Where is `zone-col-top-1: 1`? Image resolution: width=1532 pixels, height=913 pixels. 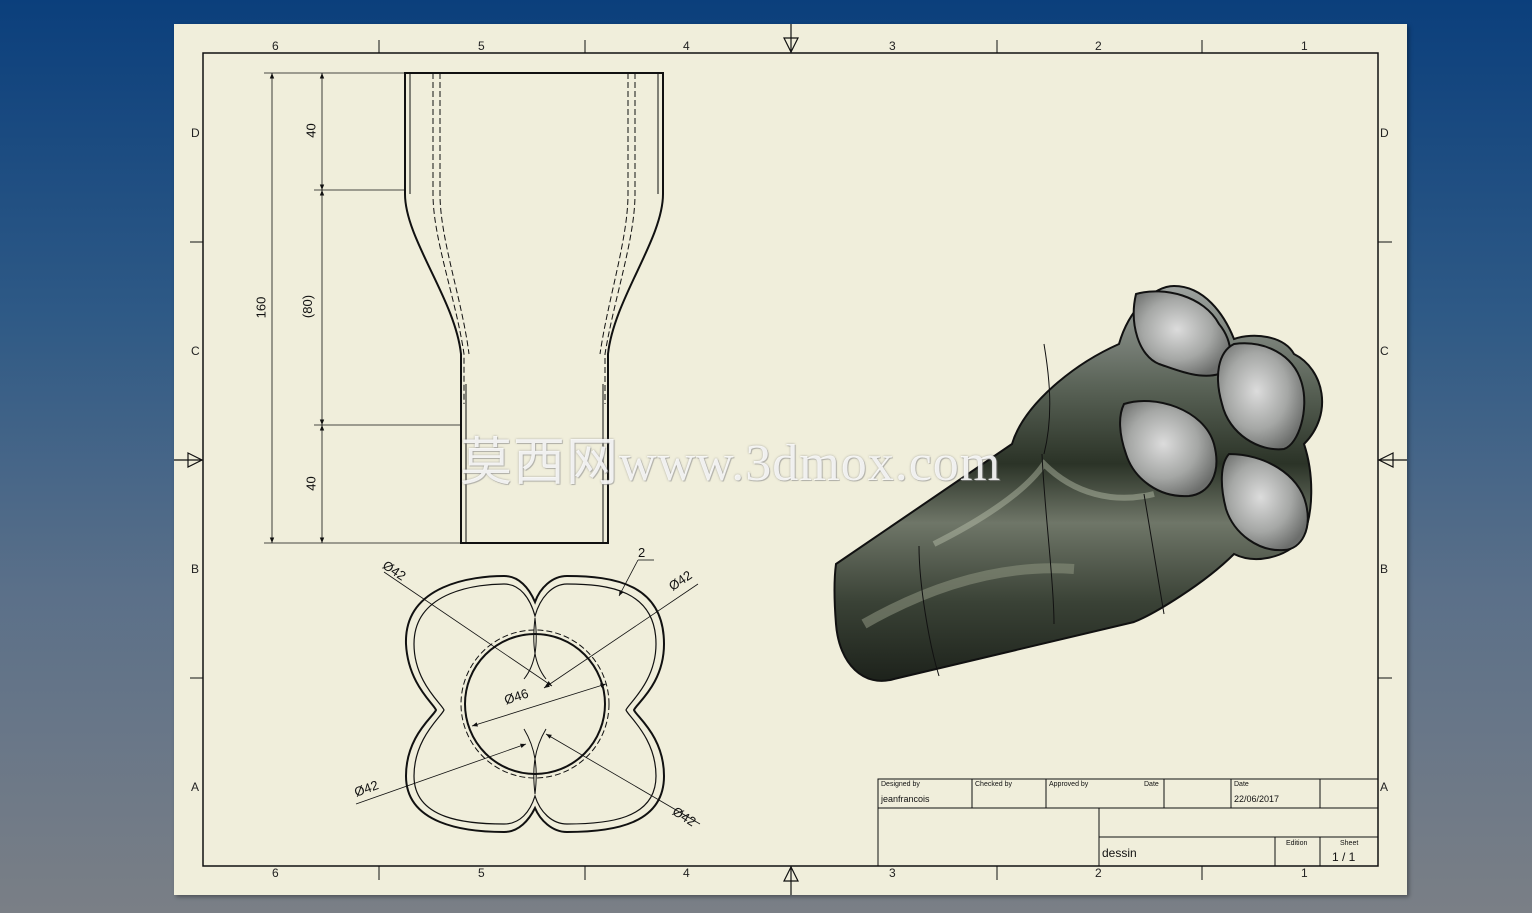 zone-col-top-1: 1 is located at coordinates (1304, 46).